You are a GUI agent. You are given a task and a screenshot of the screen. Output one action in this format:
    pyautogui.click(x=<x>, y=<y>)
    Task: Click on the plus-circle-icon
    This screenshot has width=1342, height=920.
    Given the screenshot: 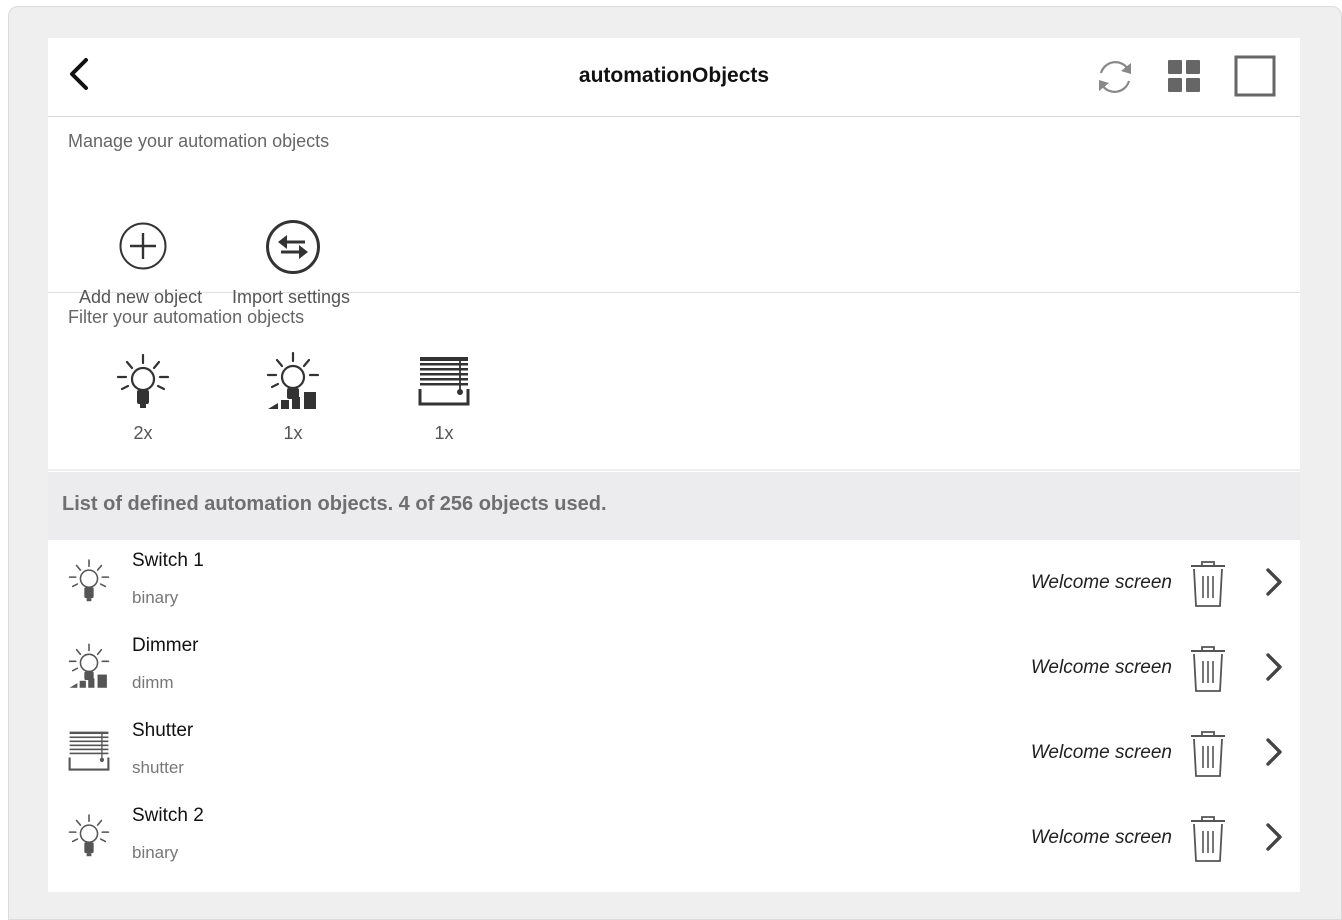 What is the action you would take?
    pyautogui.click(x=143, y=246)
    